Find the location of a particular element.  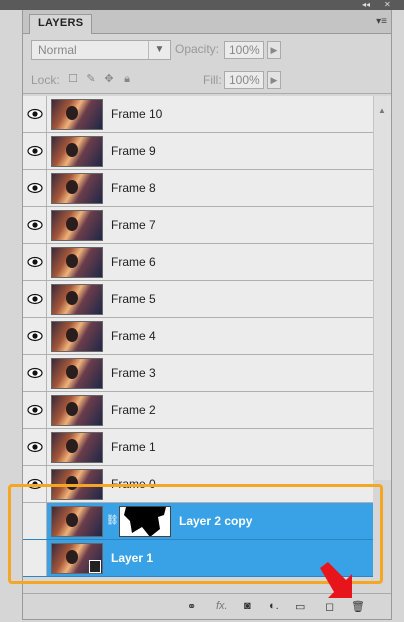

layer-row: Frame 4 is located at coordinates (198, 336).